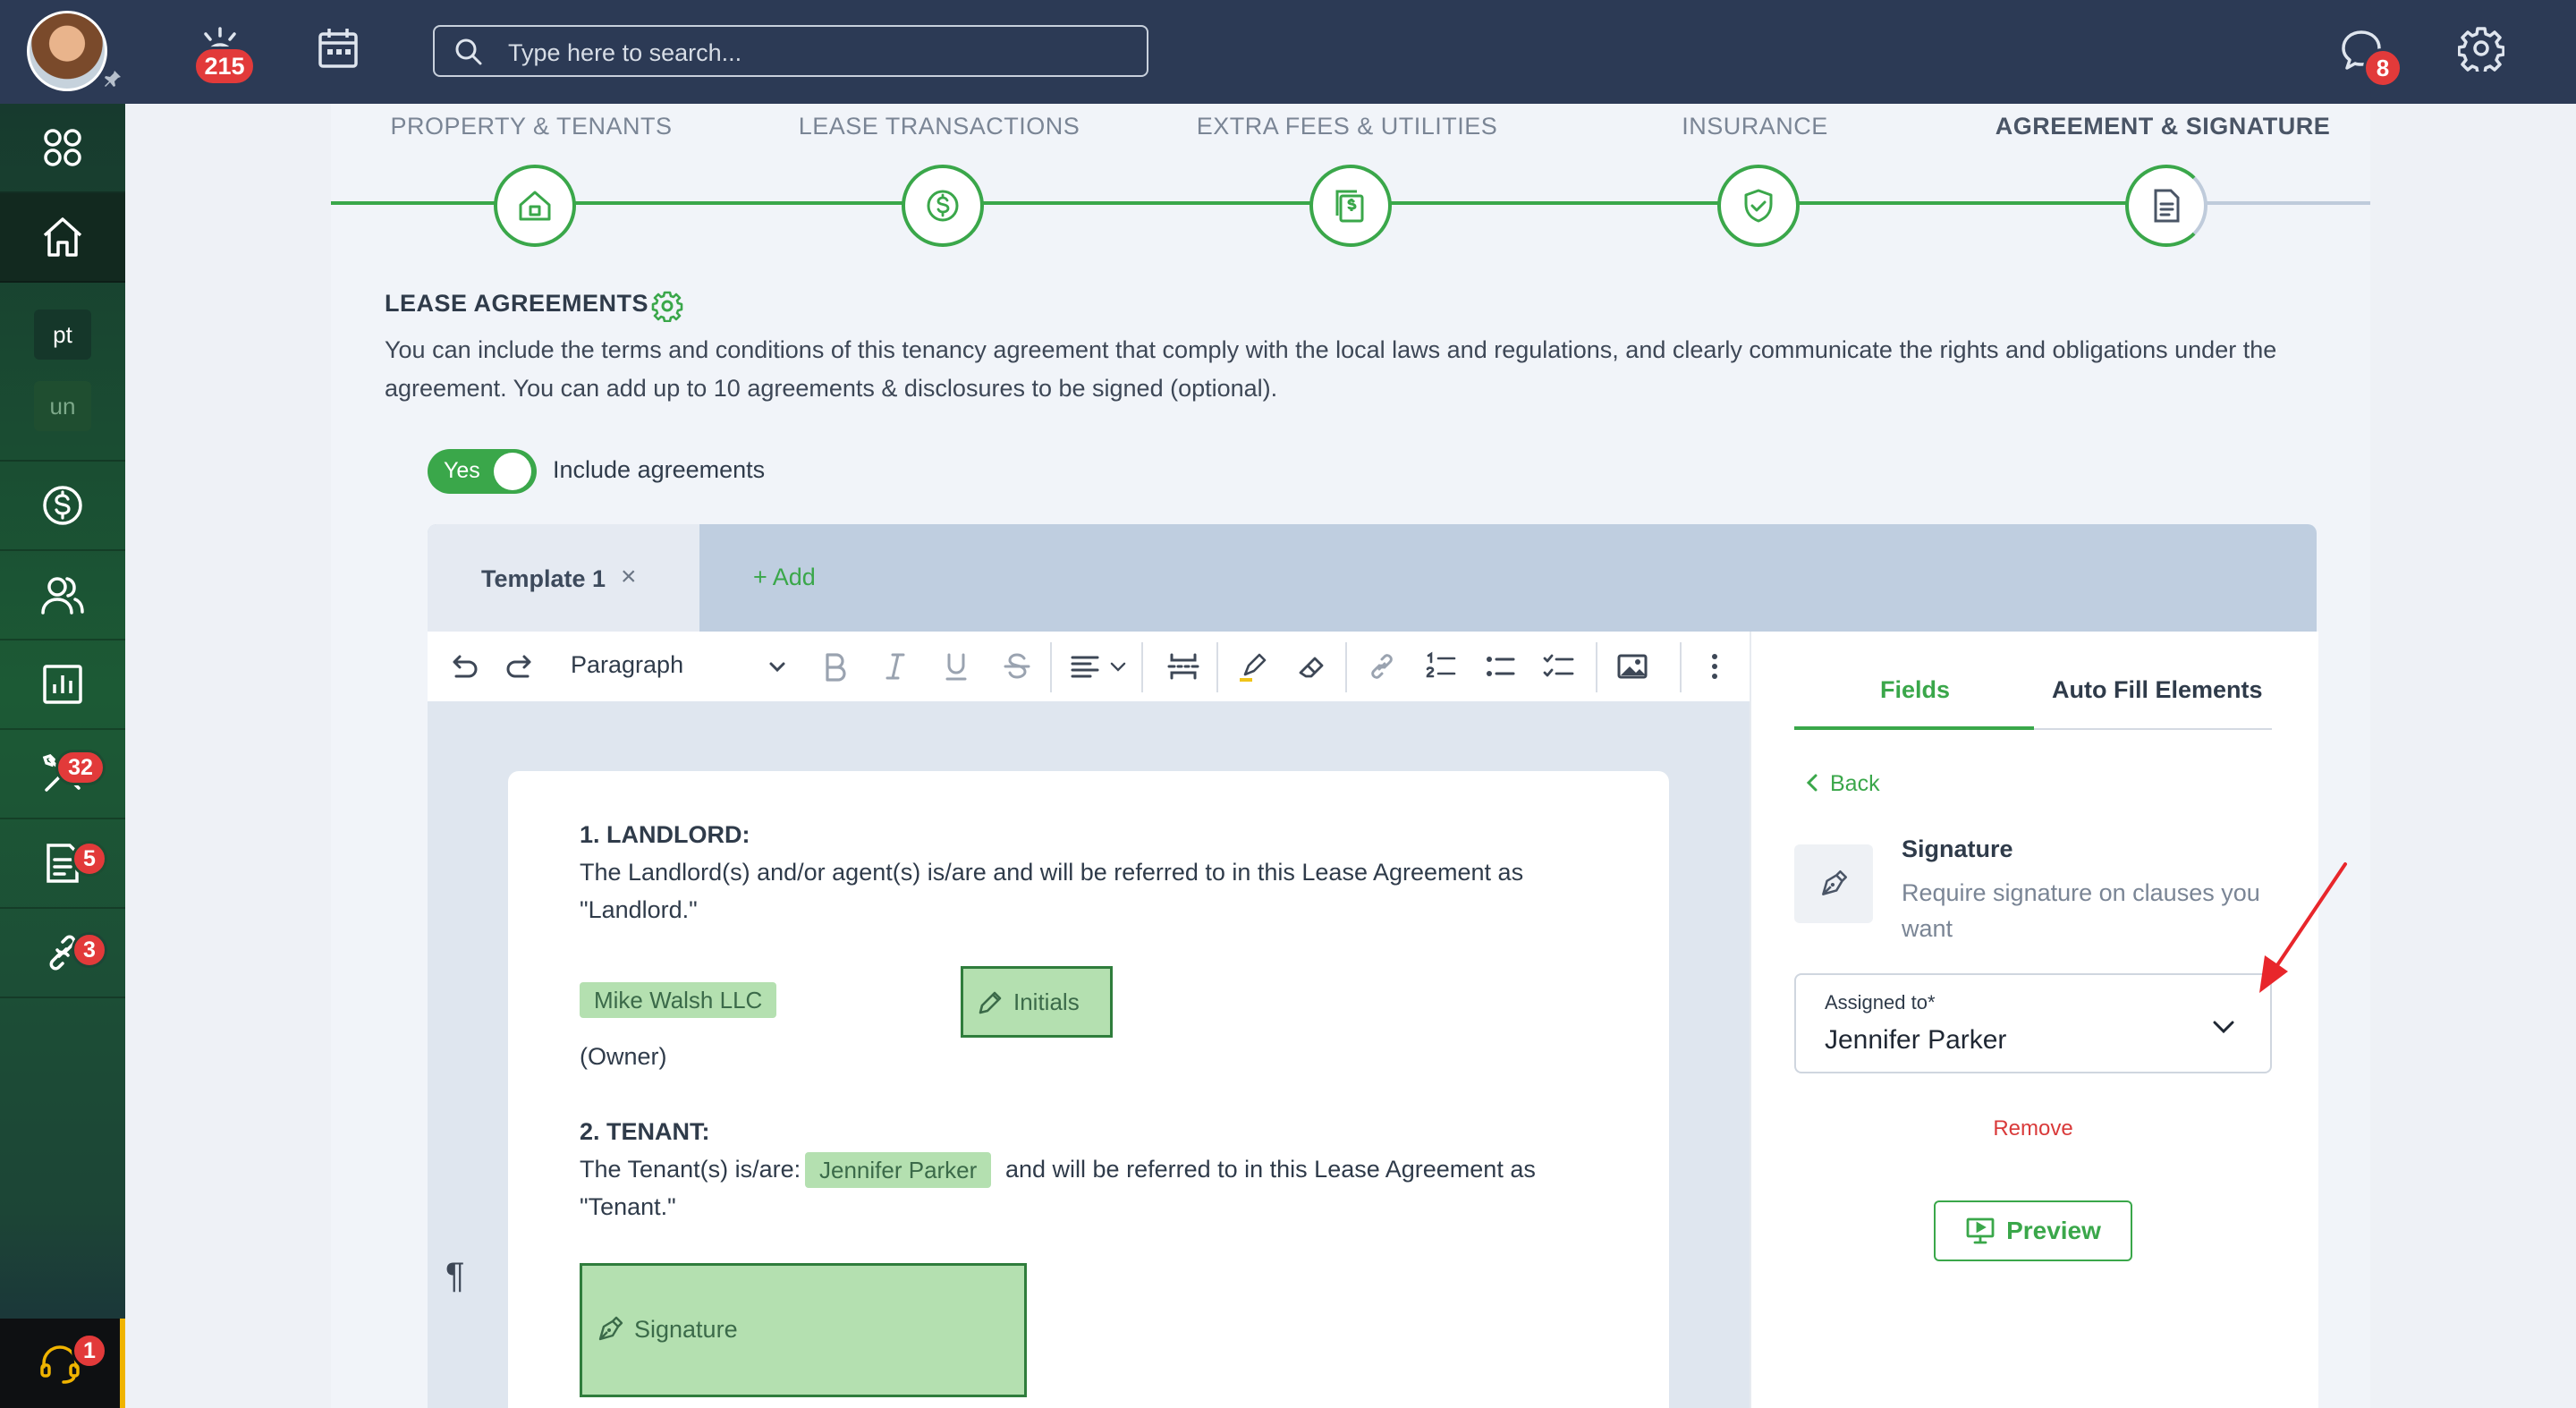  I want to click on initials-label: Initials, so click(1046, 1002).